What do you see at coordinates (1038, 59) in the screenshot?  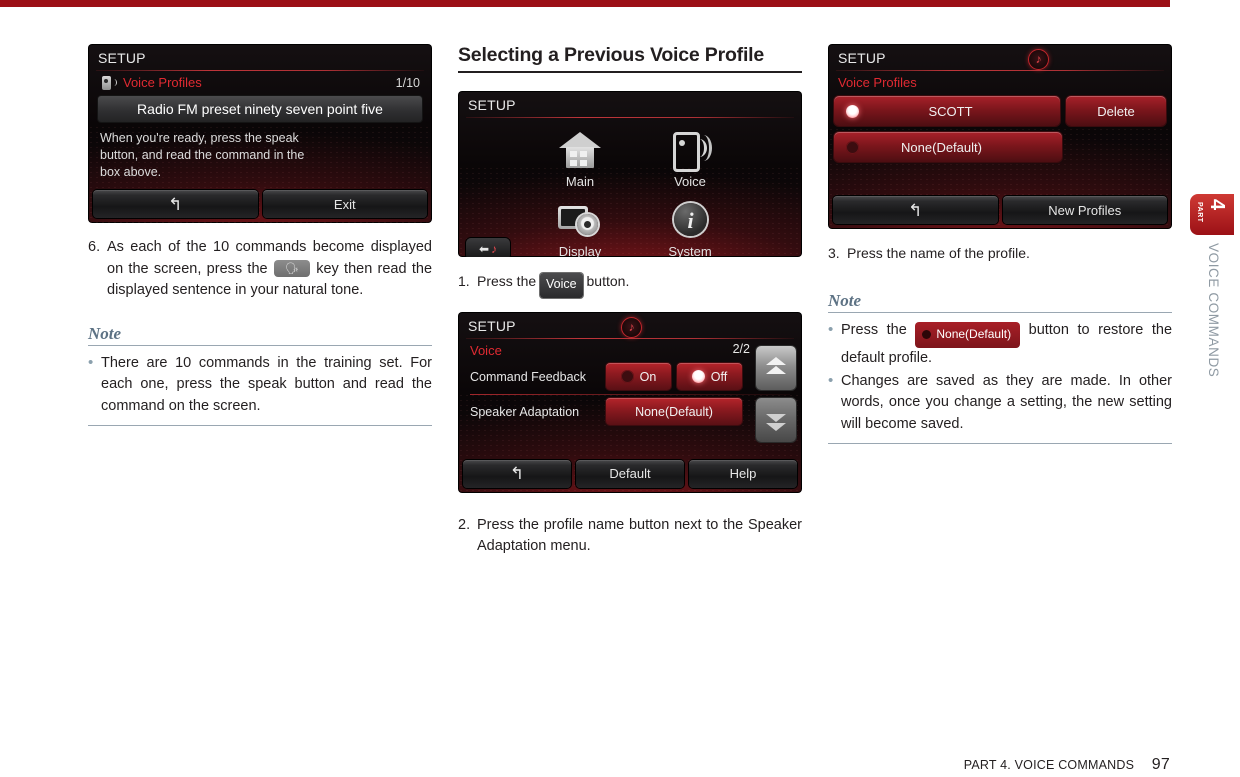 I see `music-note-icon` at bounding box center [1038, 59].